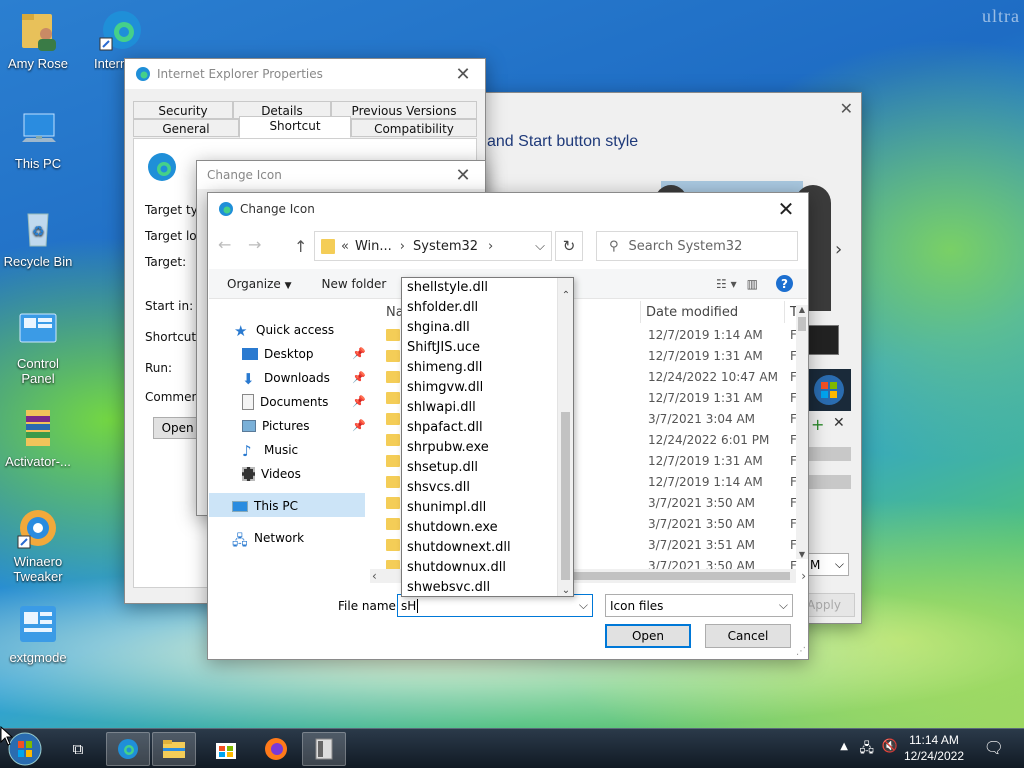  What do you see at coordinates (994, 747) in the screenshot?
I see `action-center-icon: 🗨` at bounding box center [994, 747].